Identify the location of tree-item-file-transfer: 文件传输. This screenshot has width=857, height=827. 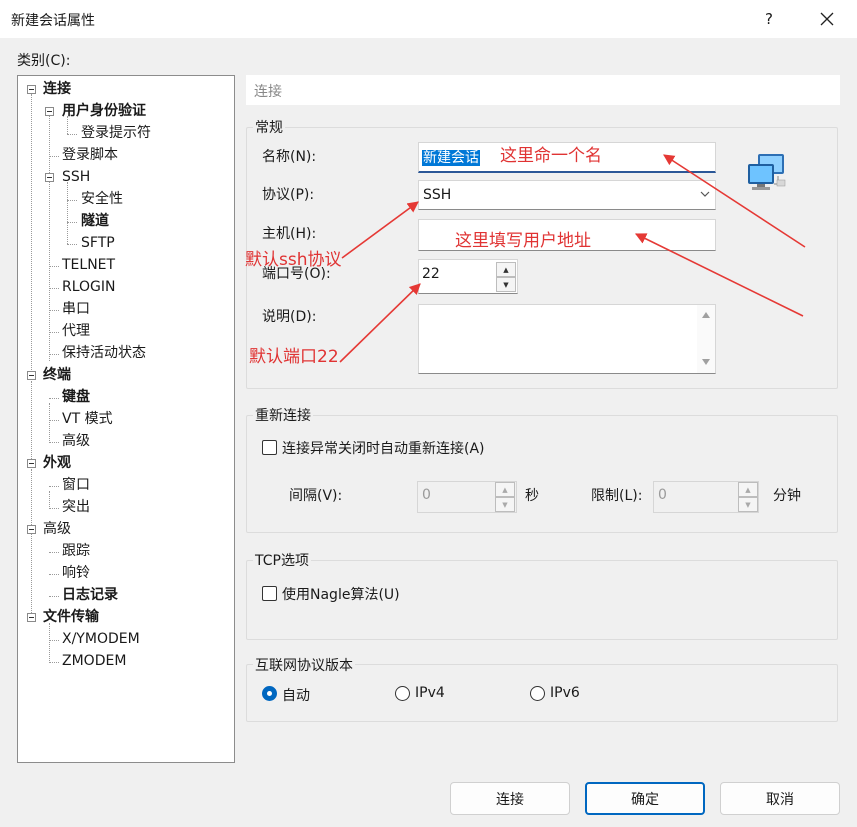
(71, 617).